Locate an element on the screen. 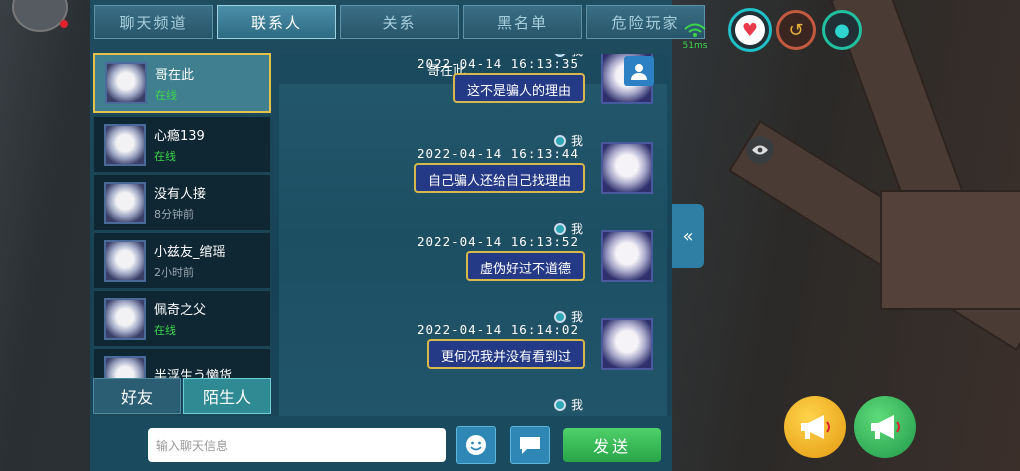 The width and height of the screenshot is (1020, 471). tab-chat-channel: 聊天频道 is located at coordinates (153, 22).